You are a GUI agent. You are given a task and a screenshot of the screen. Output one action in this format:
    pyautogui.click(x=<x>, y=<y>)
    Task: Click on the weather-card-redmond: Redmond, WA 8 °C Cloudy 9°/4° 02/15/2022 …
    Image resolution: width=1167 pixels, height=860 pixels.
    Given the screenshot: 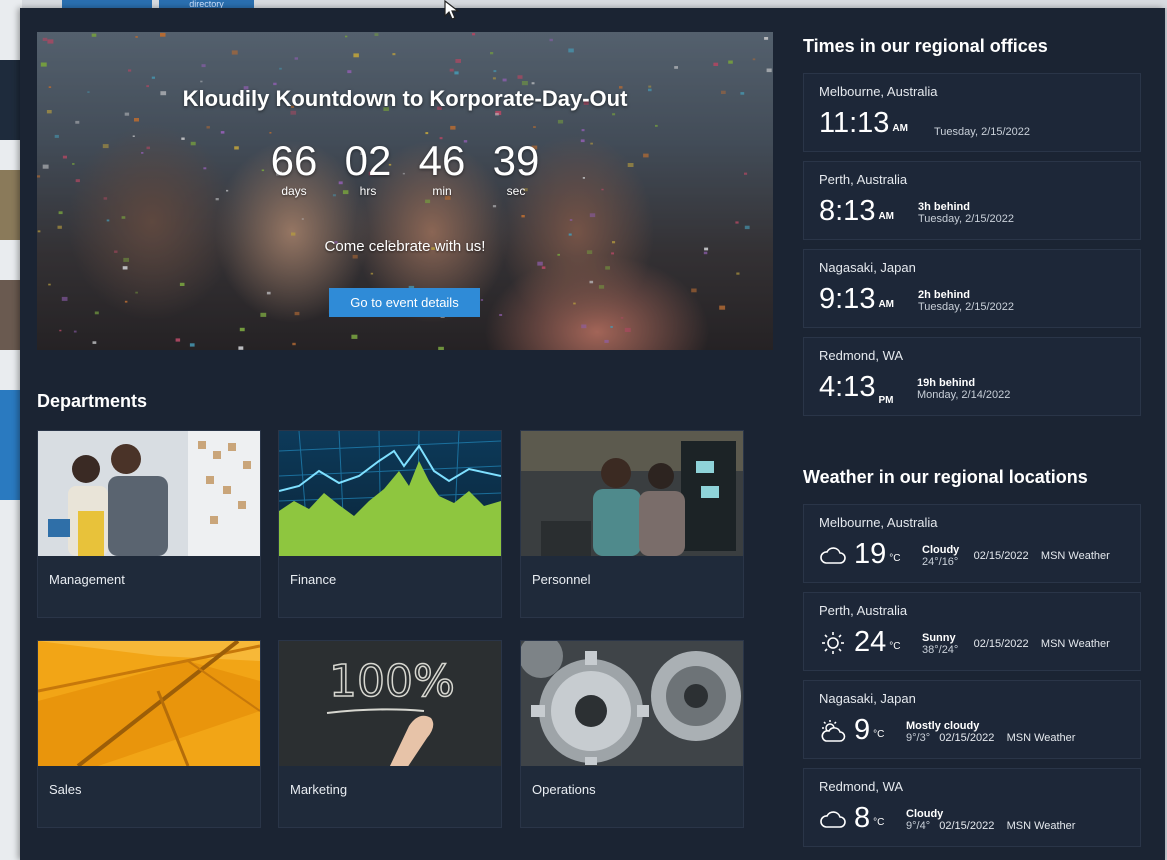 What is the action you would take?
    pyautogui.click(x=972, y=807)
    